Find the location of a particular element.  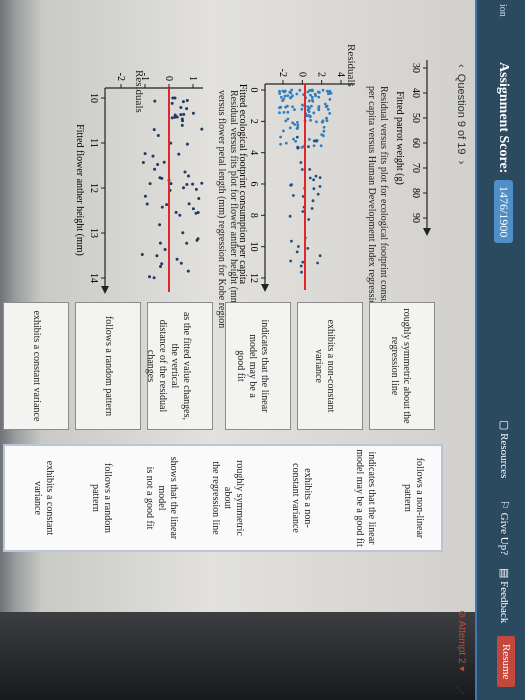

bank-chip-6: follows a random pattern is located at coordinates (101, 498).